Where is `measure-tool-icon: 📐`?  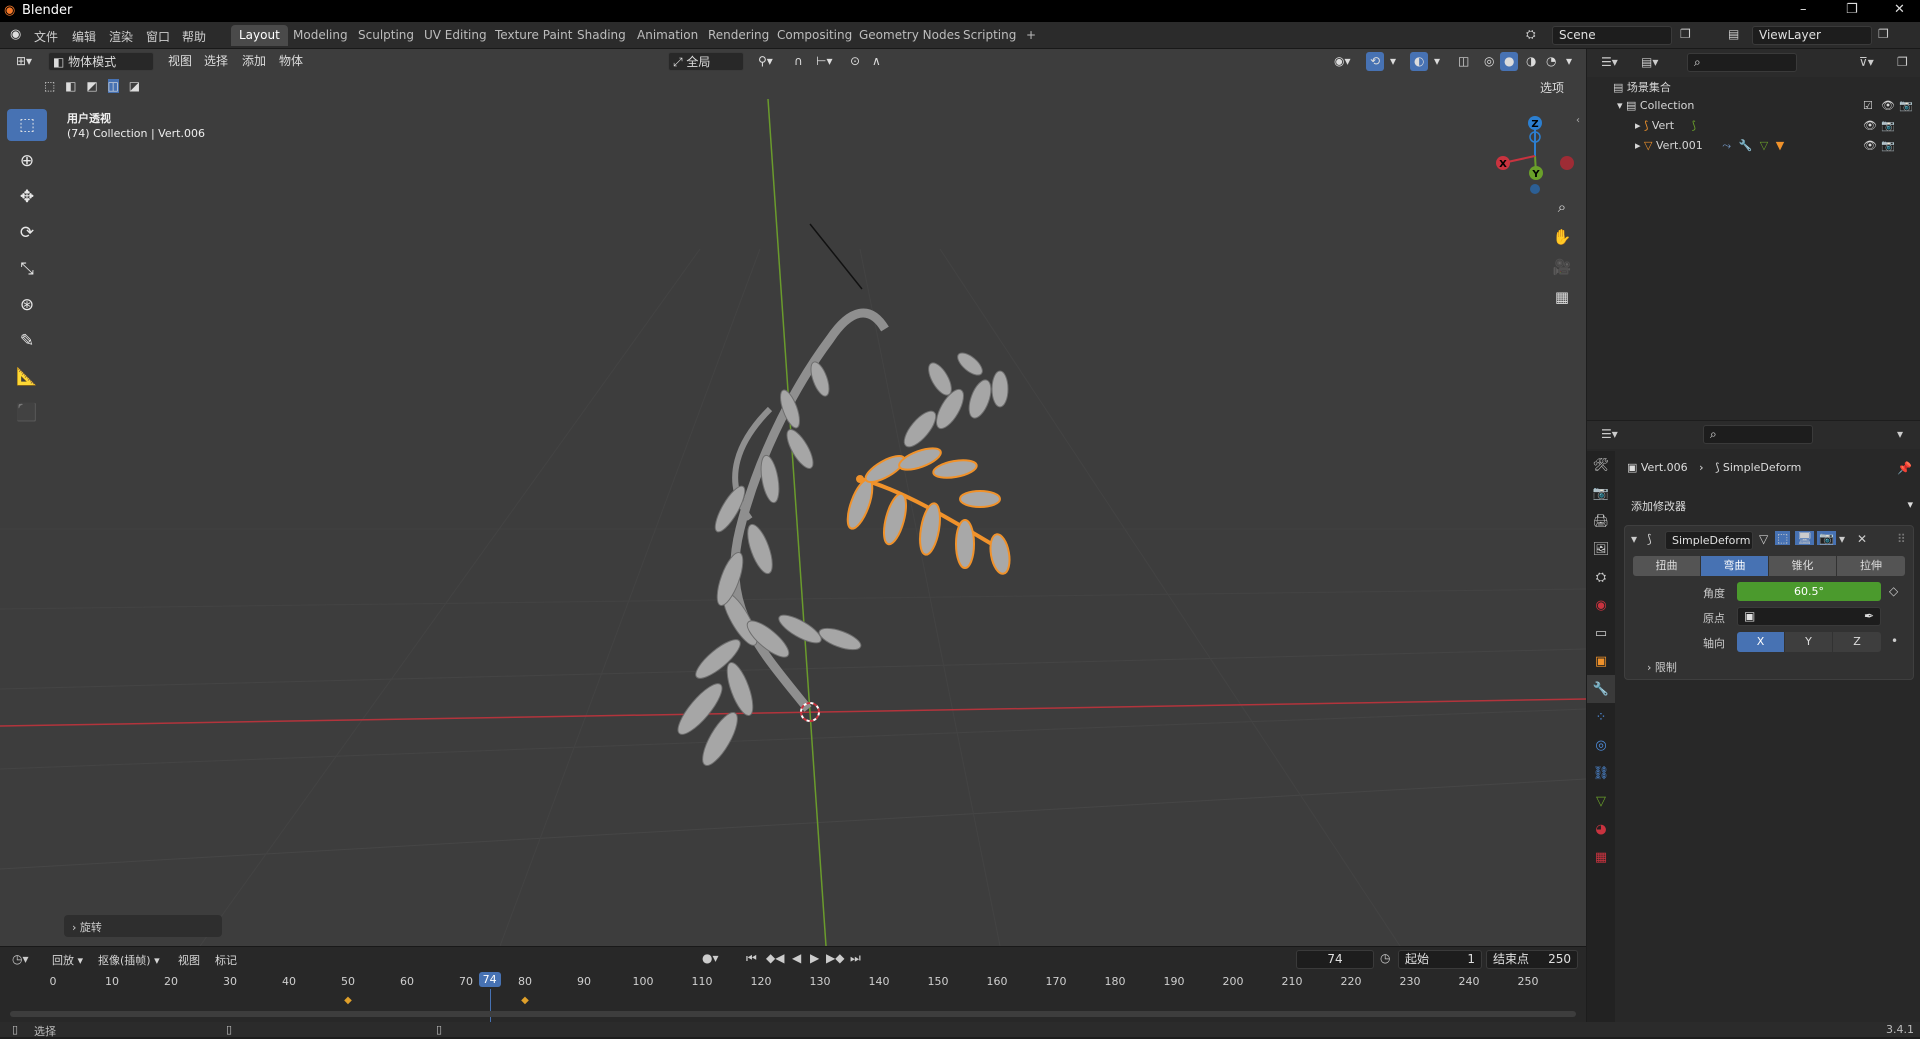
measure-tool-icon: 📐 is located at coordinates (27, 377).